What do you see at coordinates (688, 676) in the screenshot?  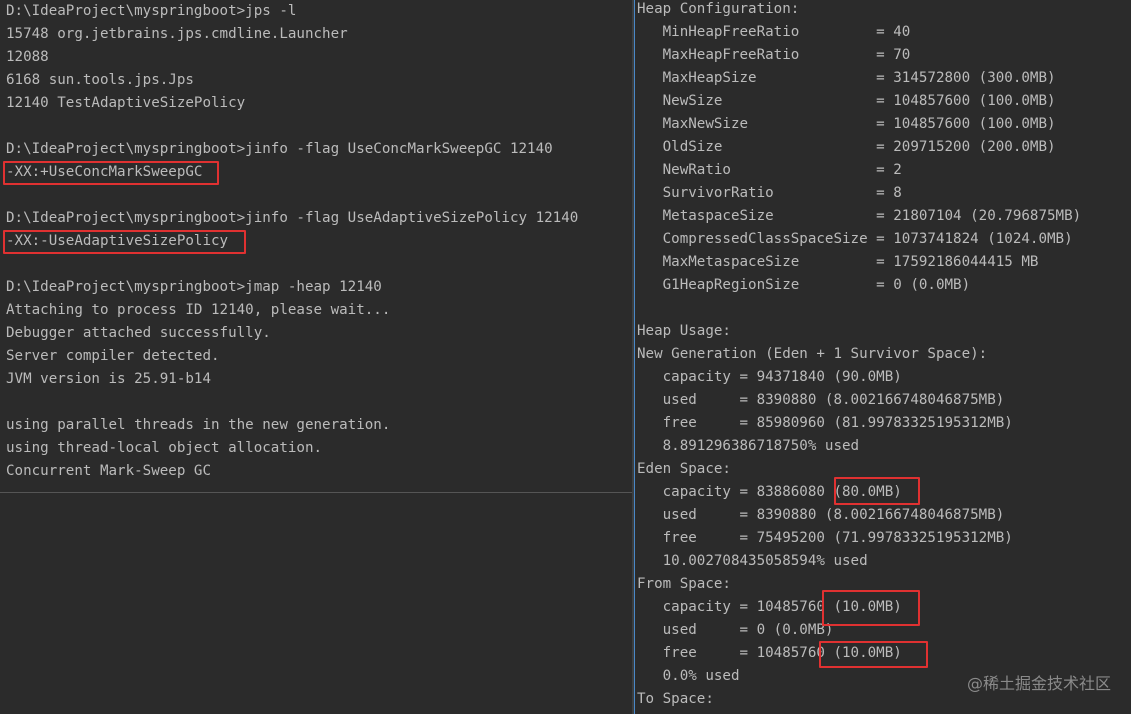 I see `terminal-line: 0.0% used` at bounding box center [688, 676].